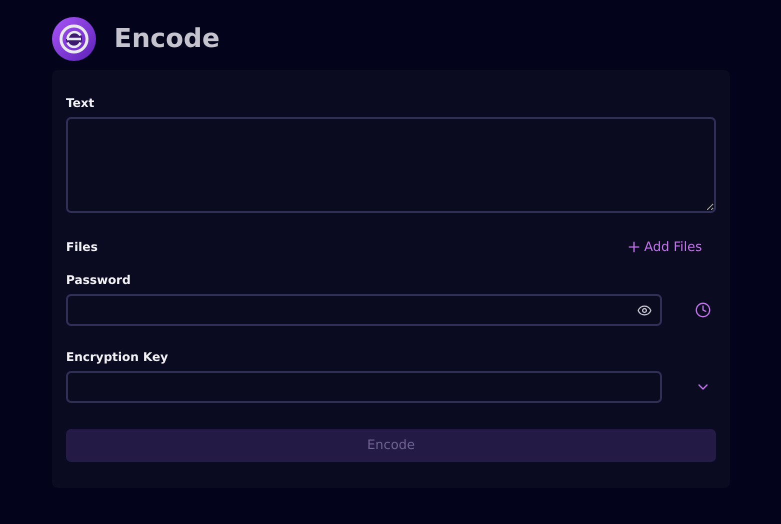 Image resolution: width=781 pixels, height=524 pixels. What do you see at coordinates (644, 310) in the screenshot?
I see `eye-icon` at bounding box center [644, 310].